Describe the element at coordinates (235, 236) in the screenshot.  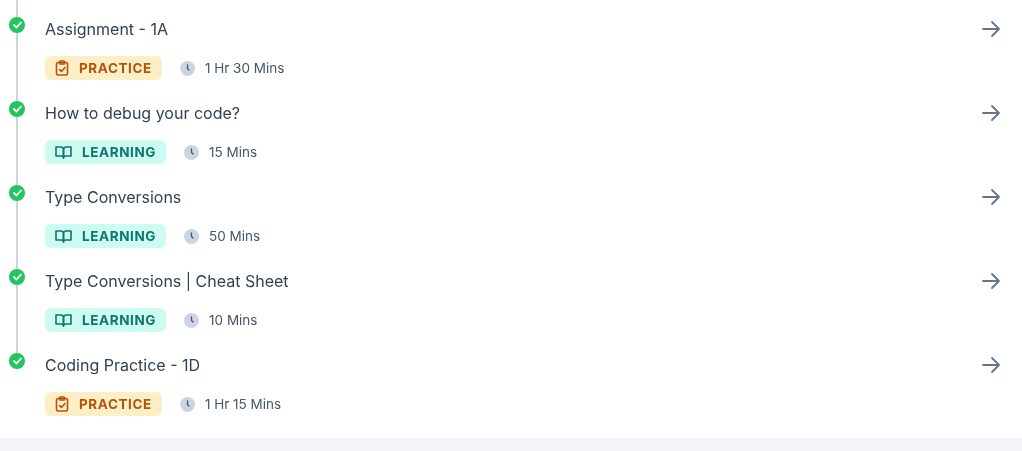
I see `duration-text: 50 Mins` at that location.